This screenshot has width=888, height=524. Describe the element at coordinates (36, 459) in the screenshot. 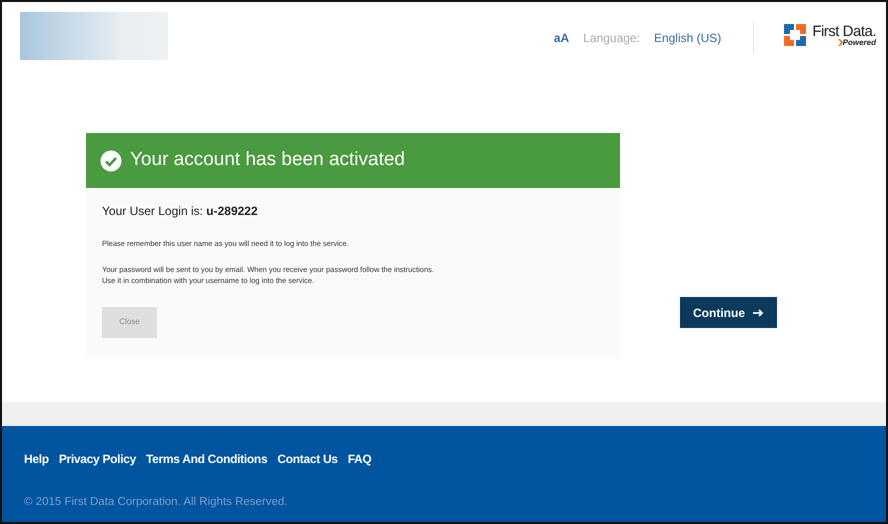

I see `footer-link: Help` at that location.